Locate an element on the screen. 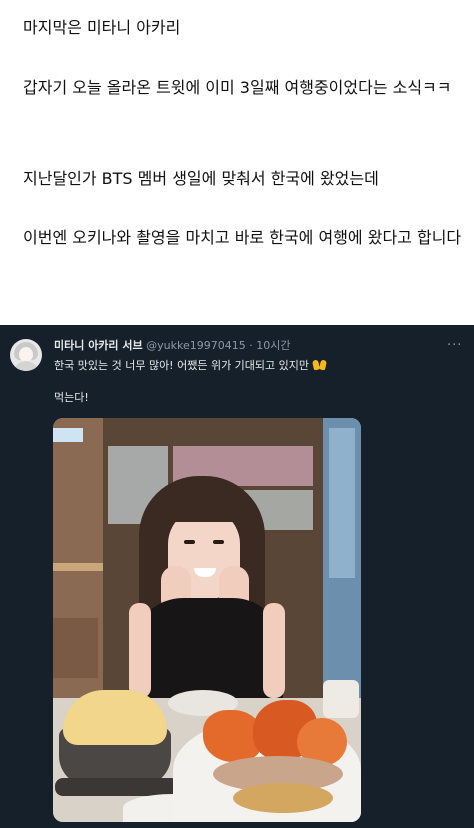  post-paragraph: 마지막은 미타니 아카리 is located at coordinates (102, 27).